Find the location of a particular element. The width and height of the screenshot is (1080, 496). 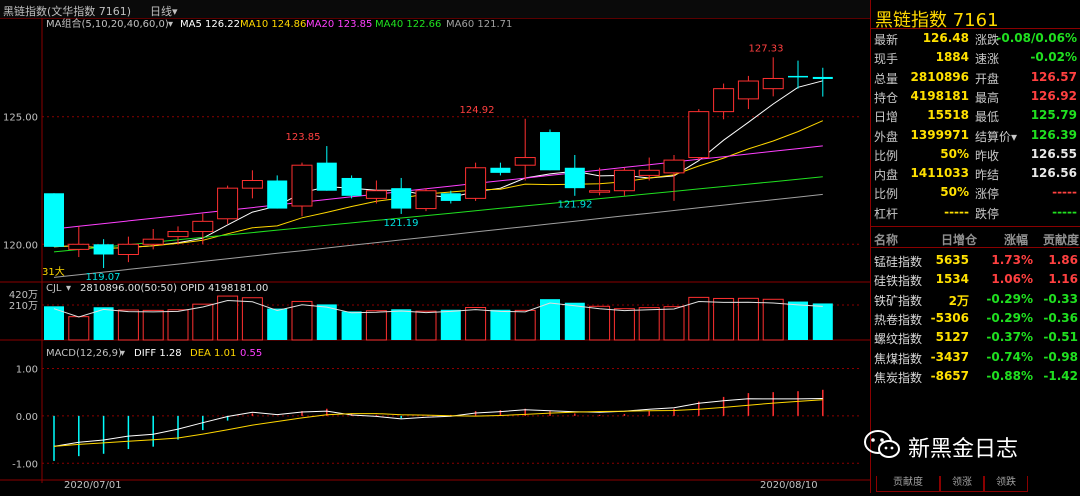

column-header: 名称 is located at coordinates (886, 239).